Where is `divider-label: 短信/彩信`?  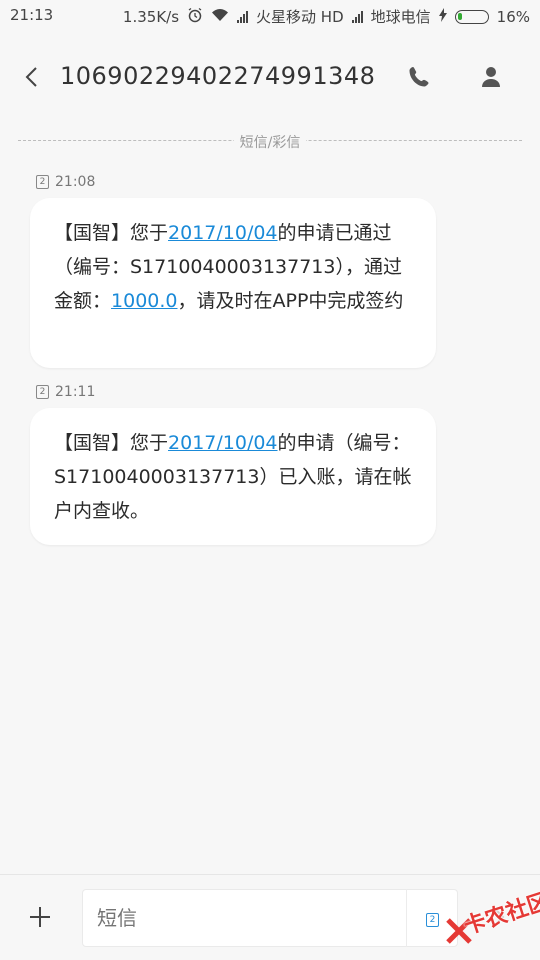
divider-label: 短信/彩信 is located at coordinates (270, 143).